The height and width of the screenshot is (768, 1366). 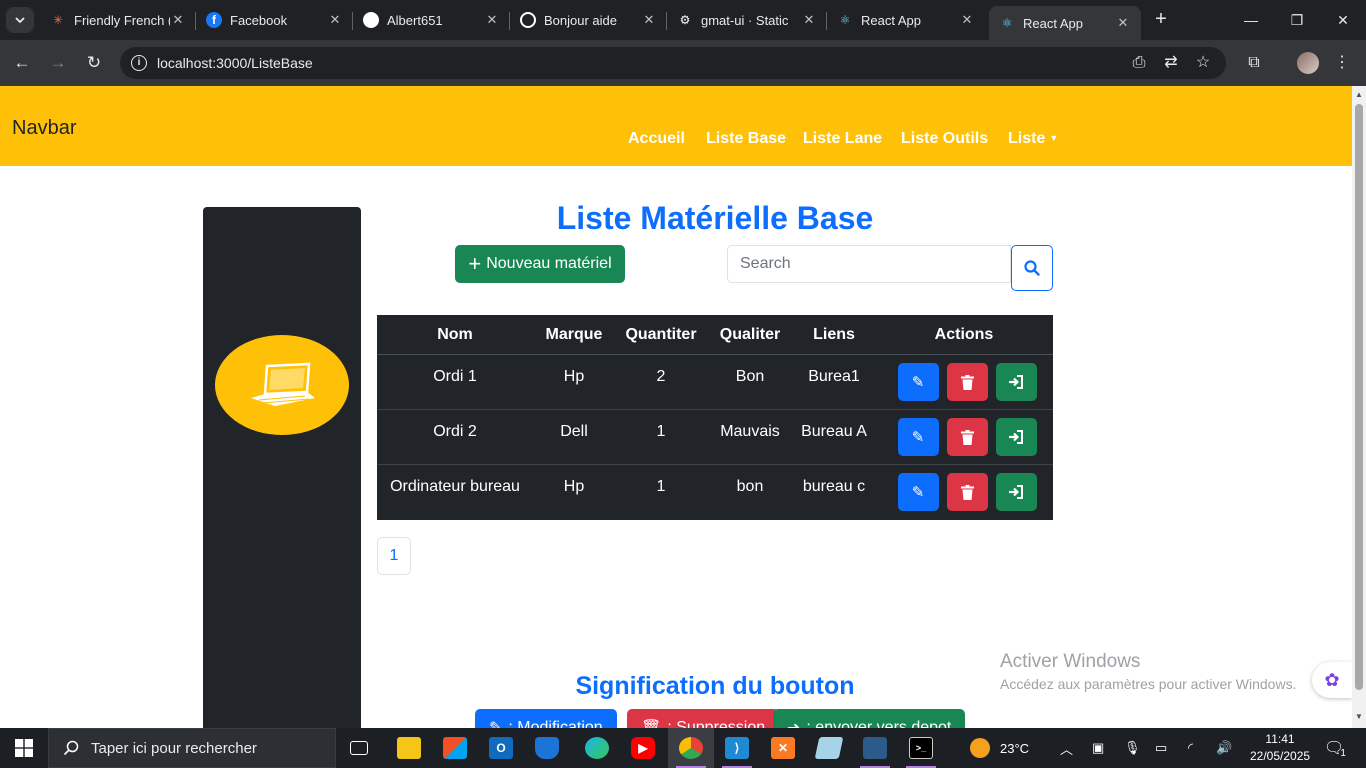 What do you see at coordinates (274, 20) in the screenshot?
I see `browser-tab: f Facebook ✕` at bounding box center [274, 20].